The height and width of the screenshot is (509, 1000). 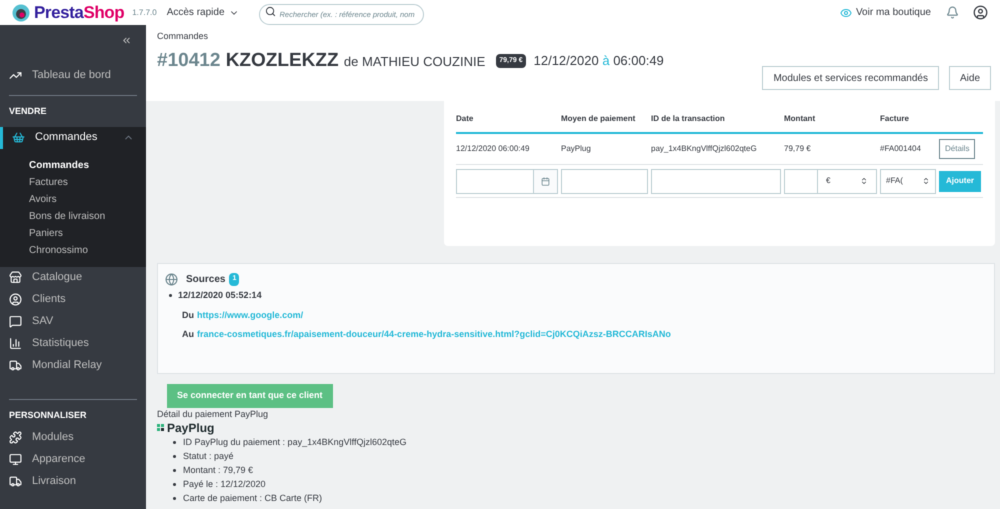 What do you see at coordinates (800, 119) in the screenshot?
I see `column-header: Montant` at bounding box center [800, 119].